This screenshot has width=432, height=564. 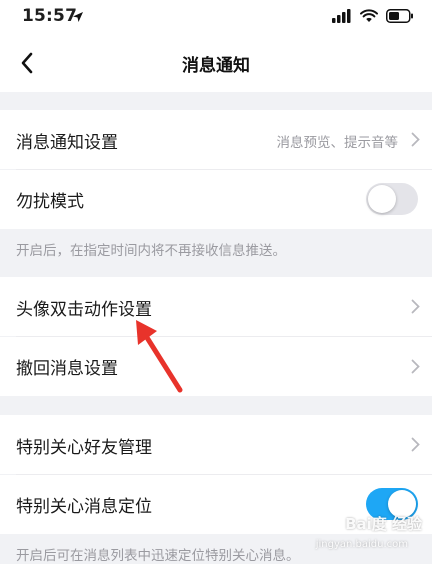 I want to click on do-not-disturb-row: 勿扰模式, so click(x=216, y=199).